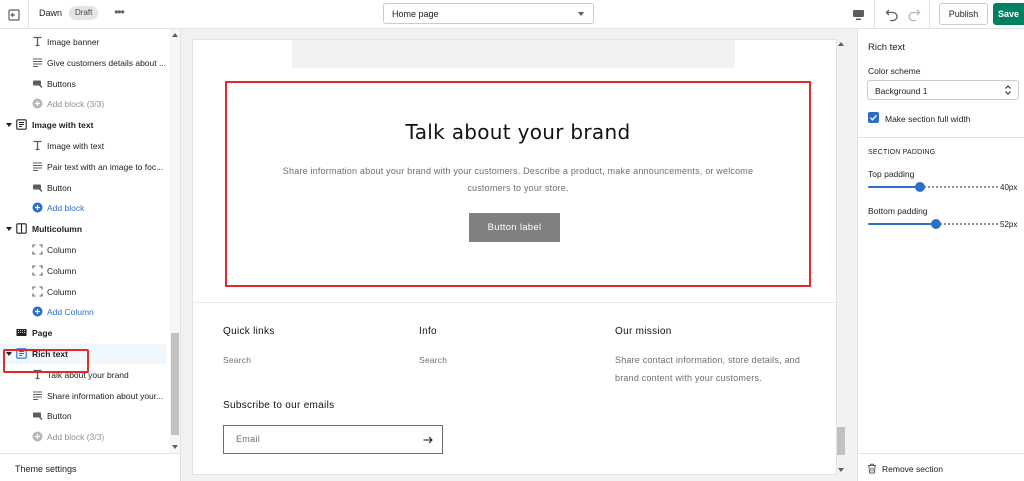 This screenshot has height=481, width=1024. I want to click on top-padding-slider, so click(933, 187).